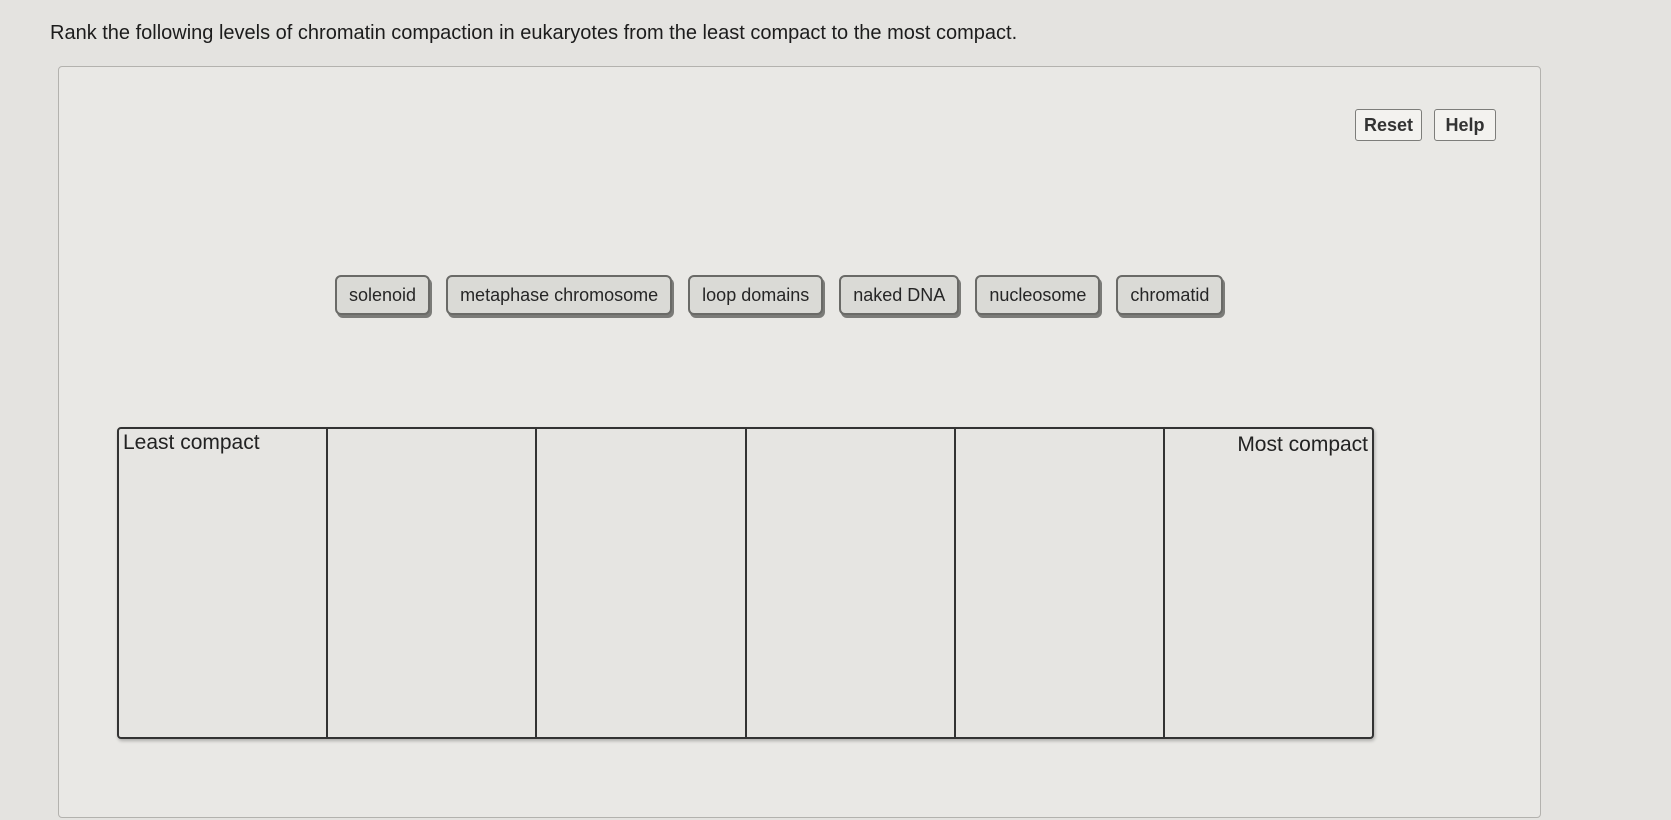 This screenshot has width=1671, height=820. What do you see at coordinates (559, 295) in the screenshot?
I see `draggable-item-metaphase-chromosome: metaphase chromosome` at bounding box center [559, 295].